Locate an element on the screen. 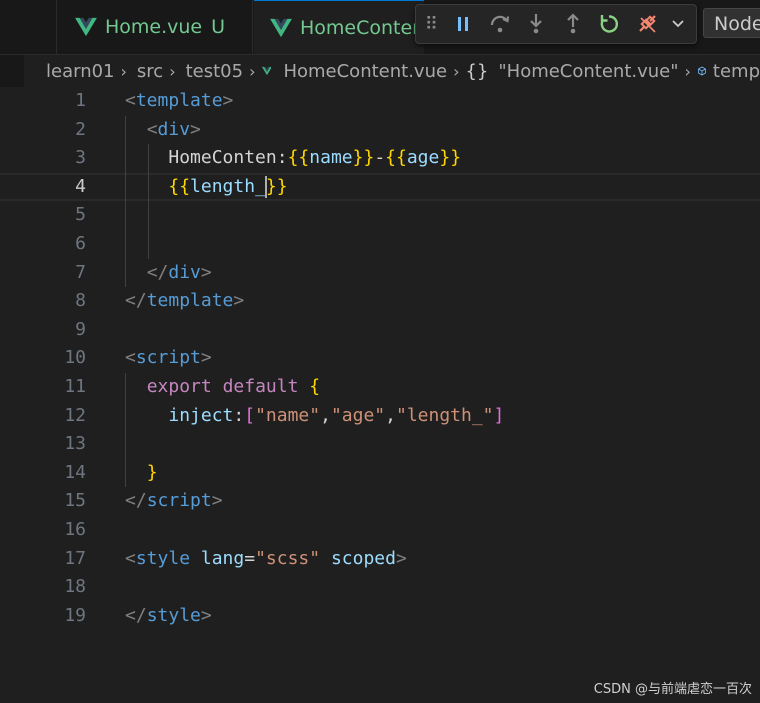 The image size is (760, 703). code-token: style is located at coordinates (173, 615).